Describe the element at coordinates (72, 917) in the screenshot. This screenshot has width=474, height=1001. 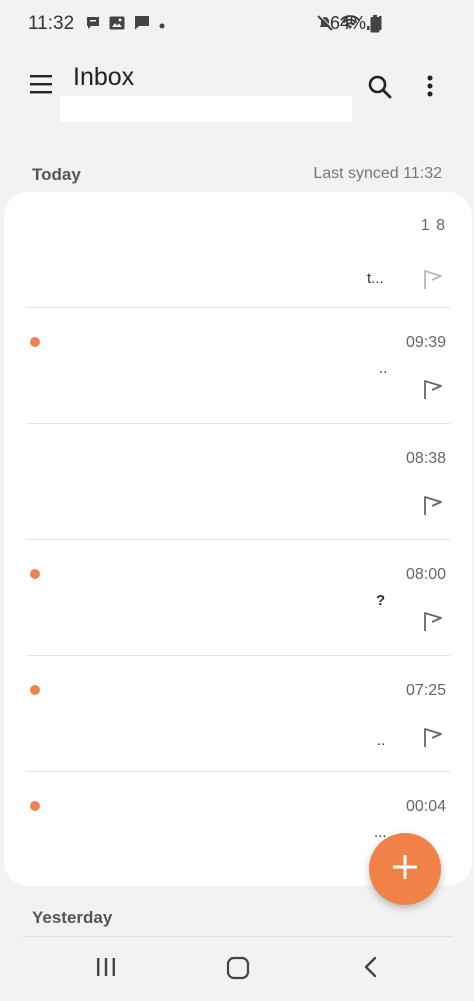
I see `section-header-yesterday: Yesterday` at that location.